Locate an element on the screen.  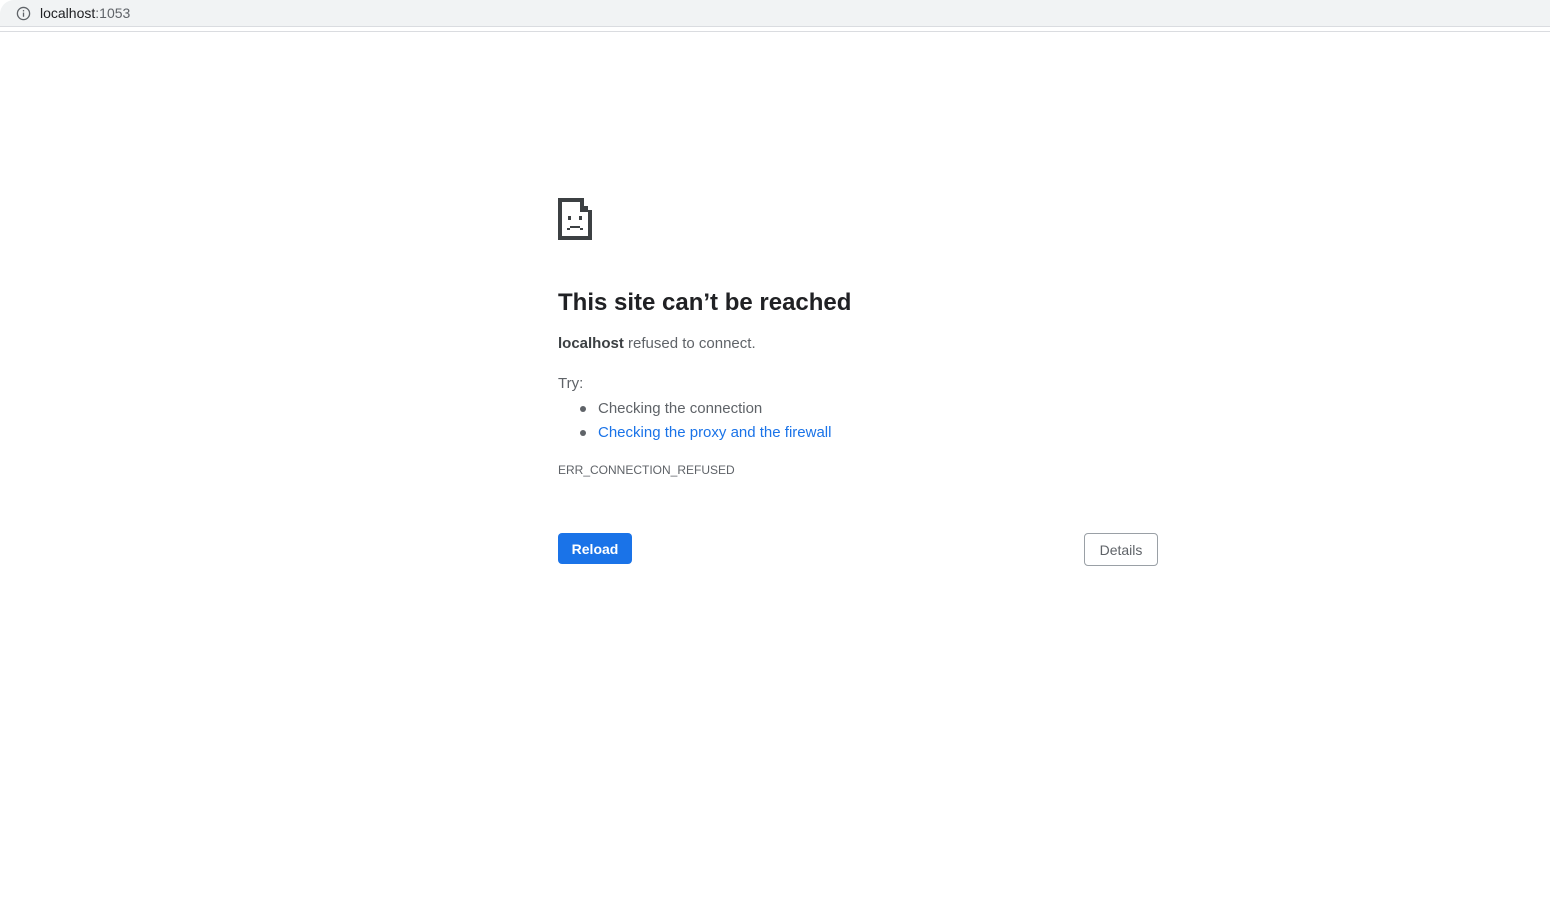
summary-host: localhost is located at coordinates (591, 343).